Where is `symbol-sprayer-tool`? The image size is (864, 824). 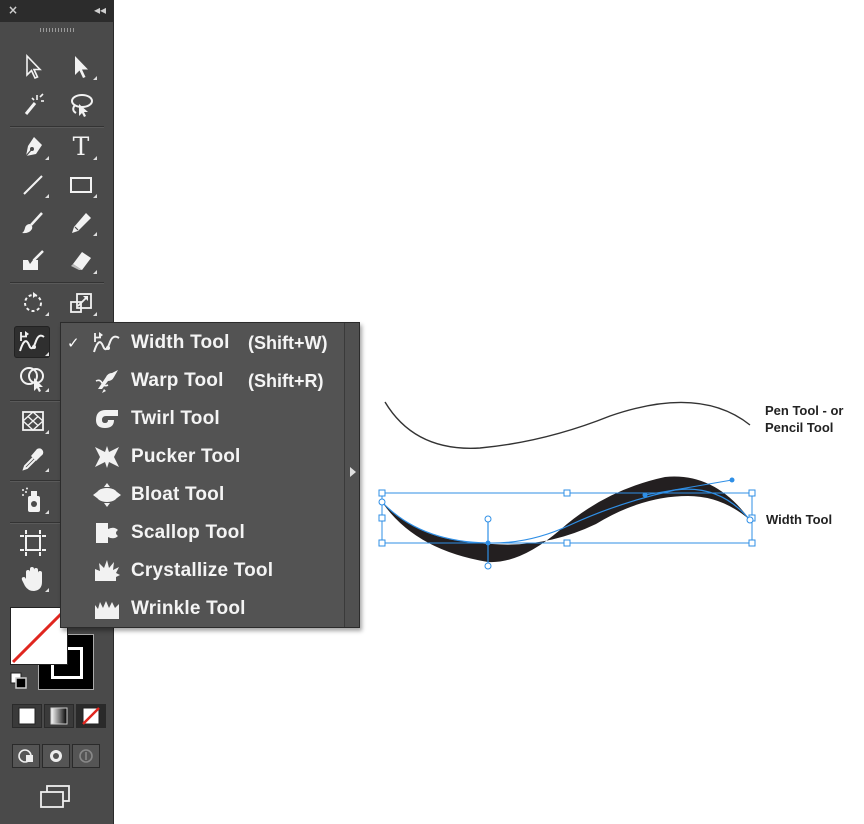
symbol-sprayer-tool is located at coordinates (33, 501).